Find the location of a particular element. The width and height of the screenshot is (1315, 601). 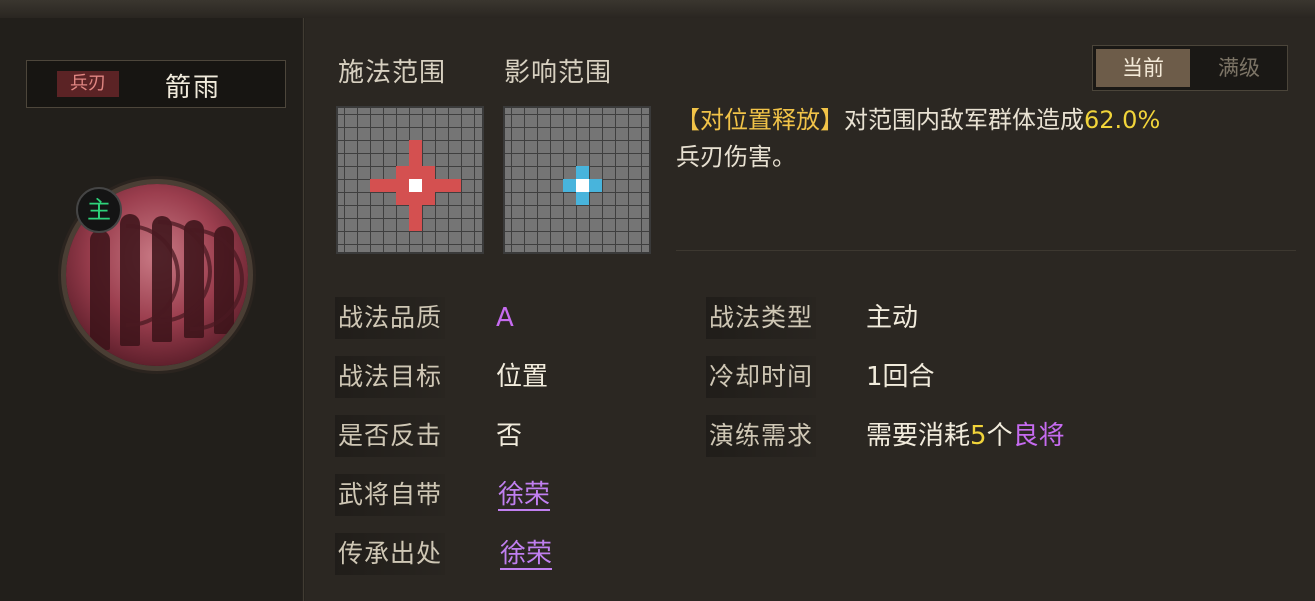

quality-label: 战法品质 is located at coordinates (390, 318).